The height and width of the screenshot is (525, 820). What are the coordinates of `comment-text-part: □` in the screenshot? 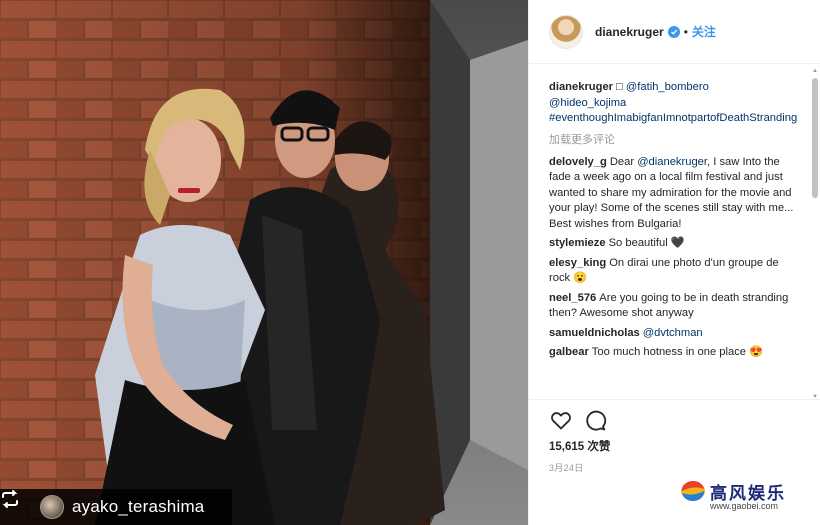 It's located at (621, 87).